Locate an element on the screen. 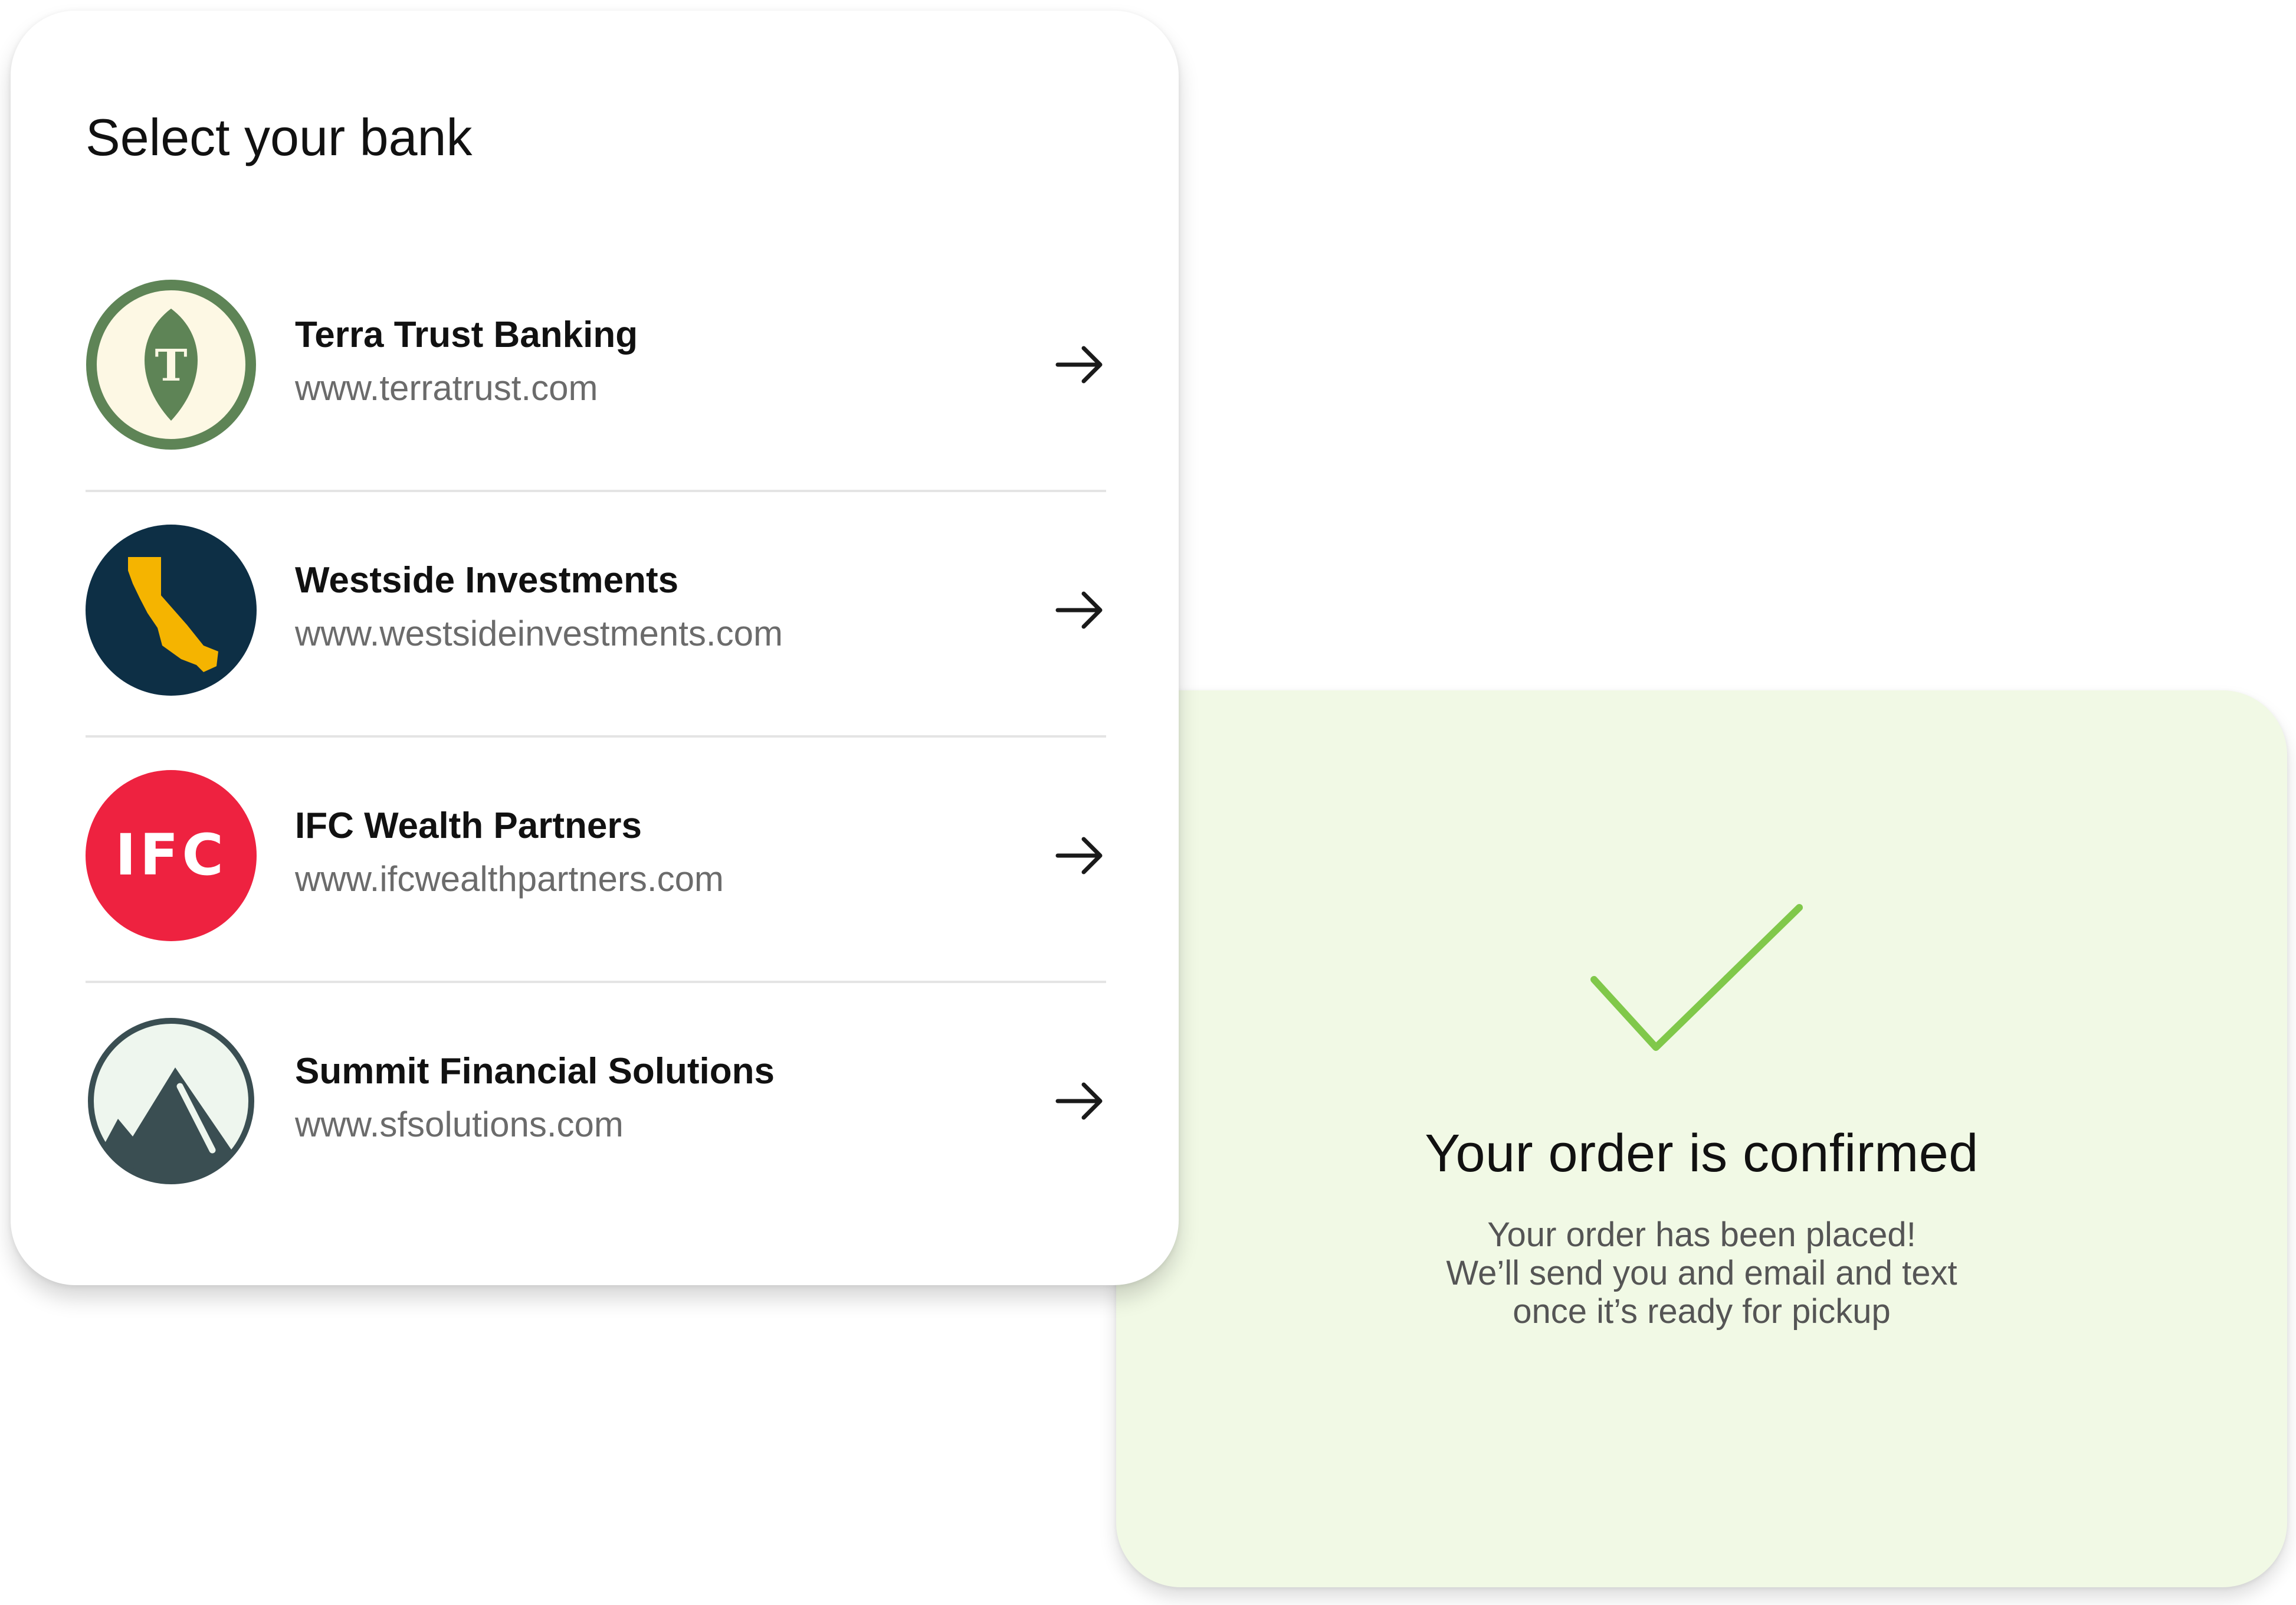 The height and width of the screenshot is (1605, 2296). bank-url: www.westsideinvestments.com is located at coordinates (539, 633).